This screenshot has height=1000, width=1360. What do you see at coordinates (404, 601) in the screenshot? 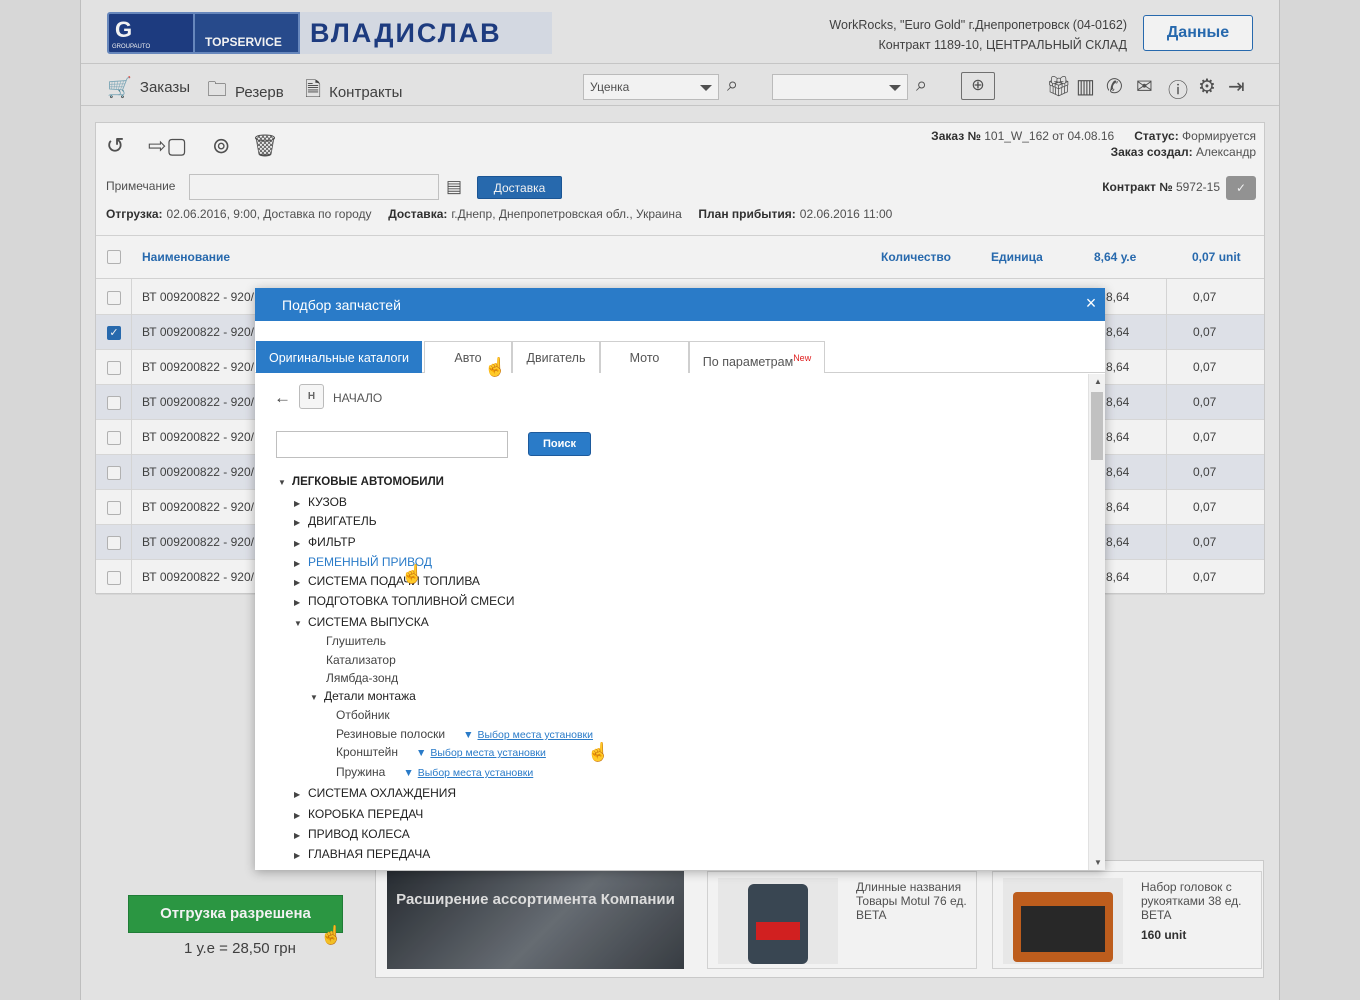
I see `tree-node-fuel-mixture: ▶ ПОДГОТОВКА ТОПЛИВНОЙ СМЕСИ` at bounding box center [404, 601].